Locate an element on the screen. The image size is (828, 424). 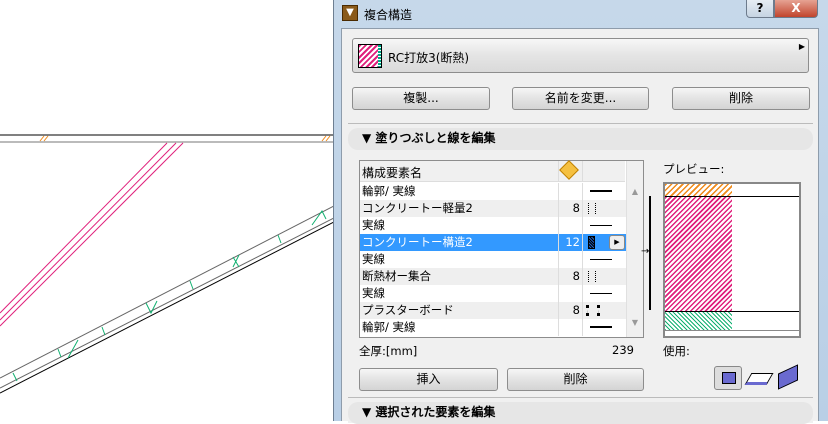
menu-arrow-icon: ▶ is located at coordinates (801, 46).